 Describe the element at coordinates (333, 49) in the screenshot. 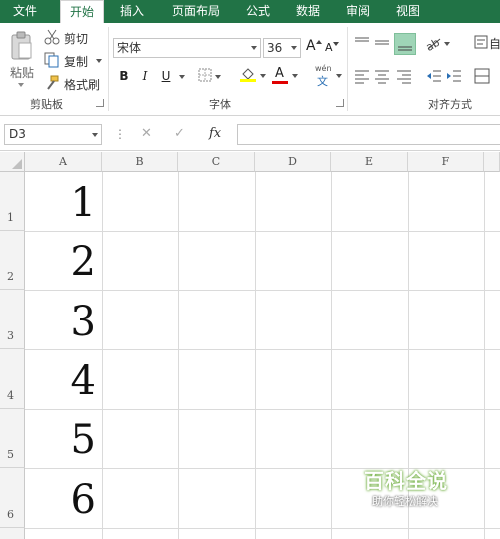

I see `shrink-font-button: A` at that location.